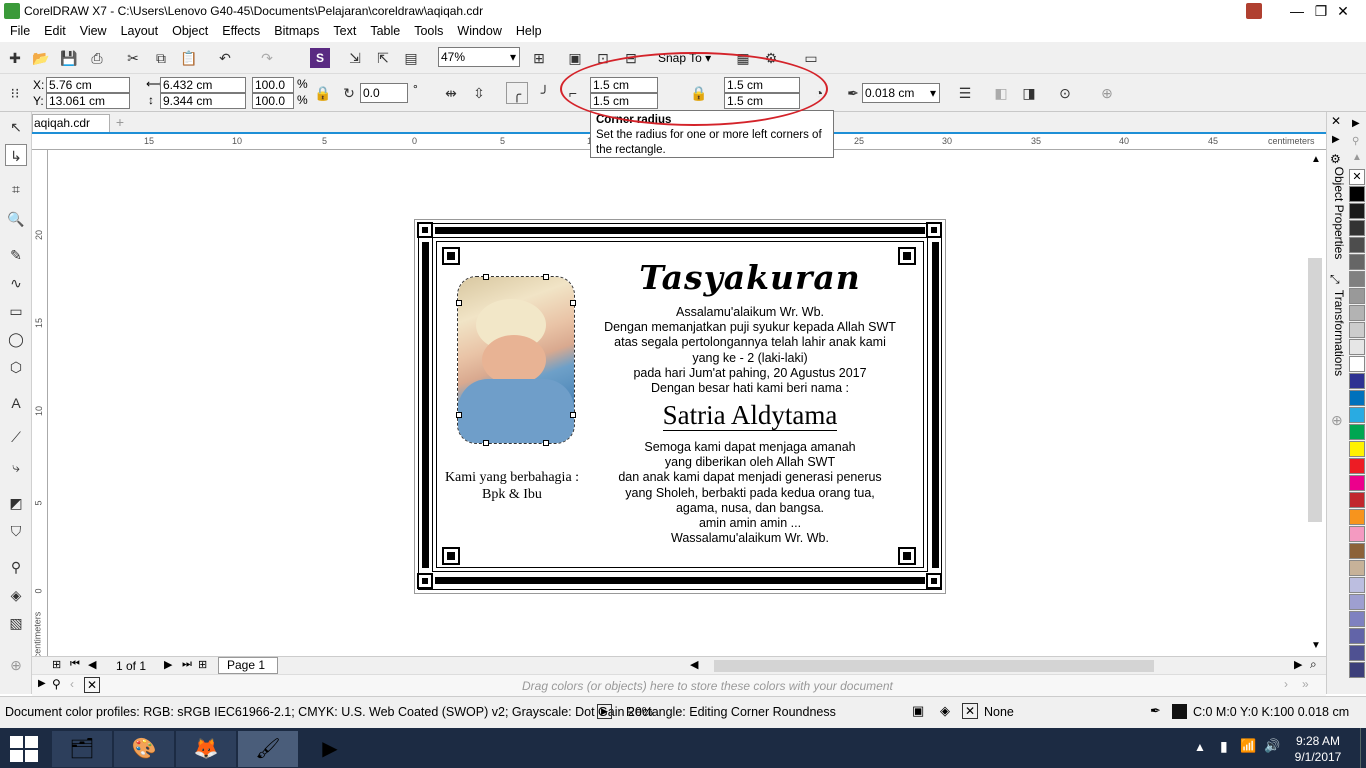 This screenshot has width=1366, height=768. What do you see at coordinates (512, 486) in the screenshot?
I see `card-from-block: Kami yang berbahagia : Bpk & Ibu` at bounding box center [512, 486].